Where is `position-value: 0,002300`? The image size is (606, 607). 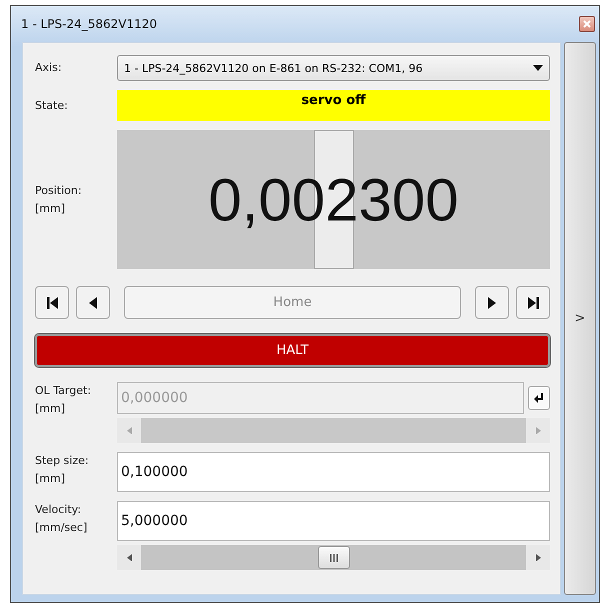
position-value: 0,002300 is located at coordinates (333, 199).